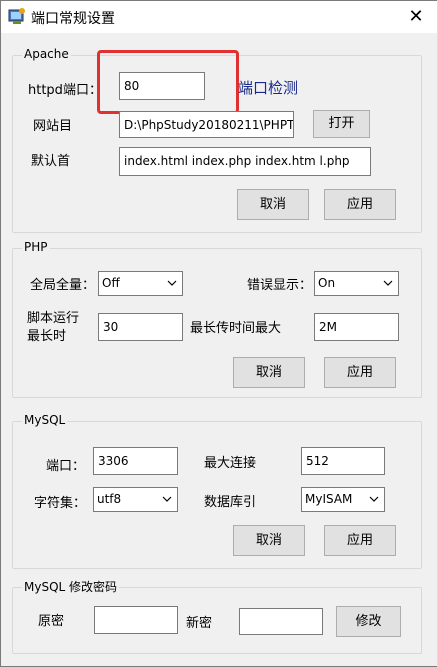 The height and width of the screenshot is (667, 438). Describe the element at coordinates (360, 204) in the screenshot. I see `apache-apply-button: 应用` at that location.